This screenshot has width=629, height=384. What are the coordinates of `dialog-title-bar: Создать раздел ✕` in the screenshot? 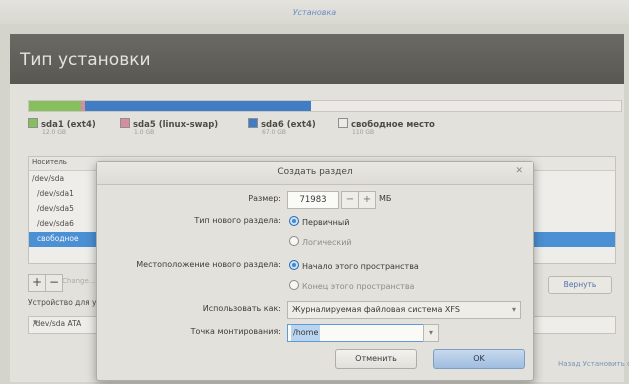 It's located at (315, 173).